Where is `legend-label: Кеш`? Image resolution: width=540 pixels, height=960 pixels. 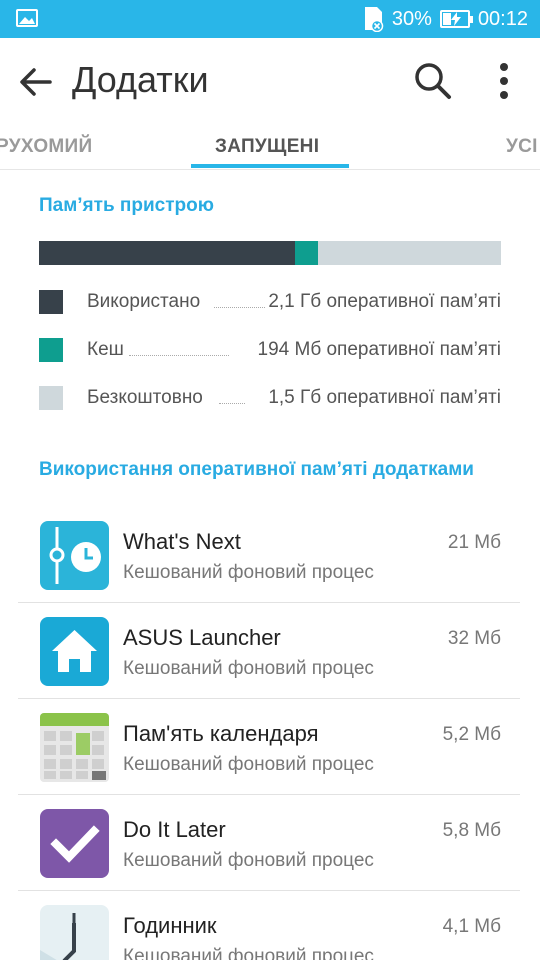 legend-label: Кеш is located at coordinates (106, 350).